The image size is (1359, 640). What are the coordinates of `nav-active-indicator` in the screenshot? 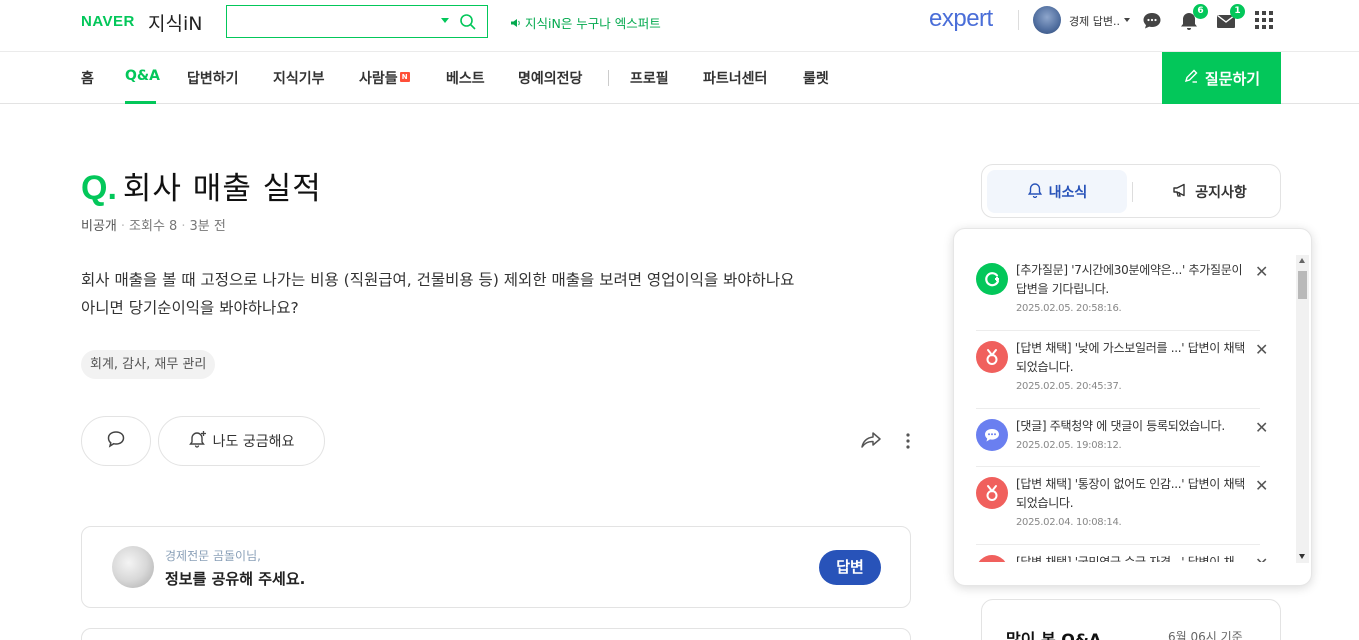 It's located at (140, 102).